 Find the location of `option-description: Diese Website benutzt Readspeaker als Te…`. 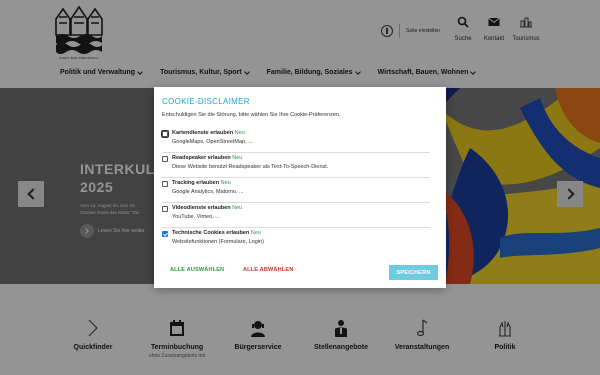

option-description: Diese Website benutzt Readspeaker als Te… is located at coordinates (250, 167).